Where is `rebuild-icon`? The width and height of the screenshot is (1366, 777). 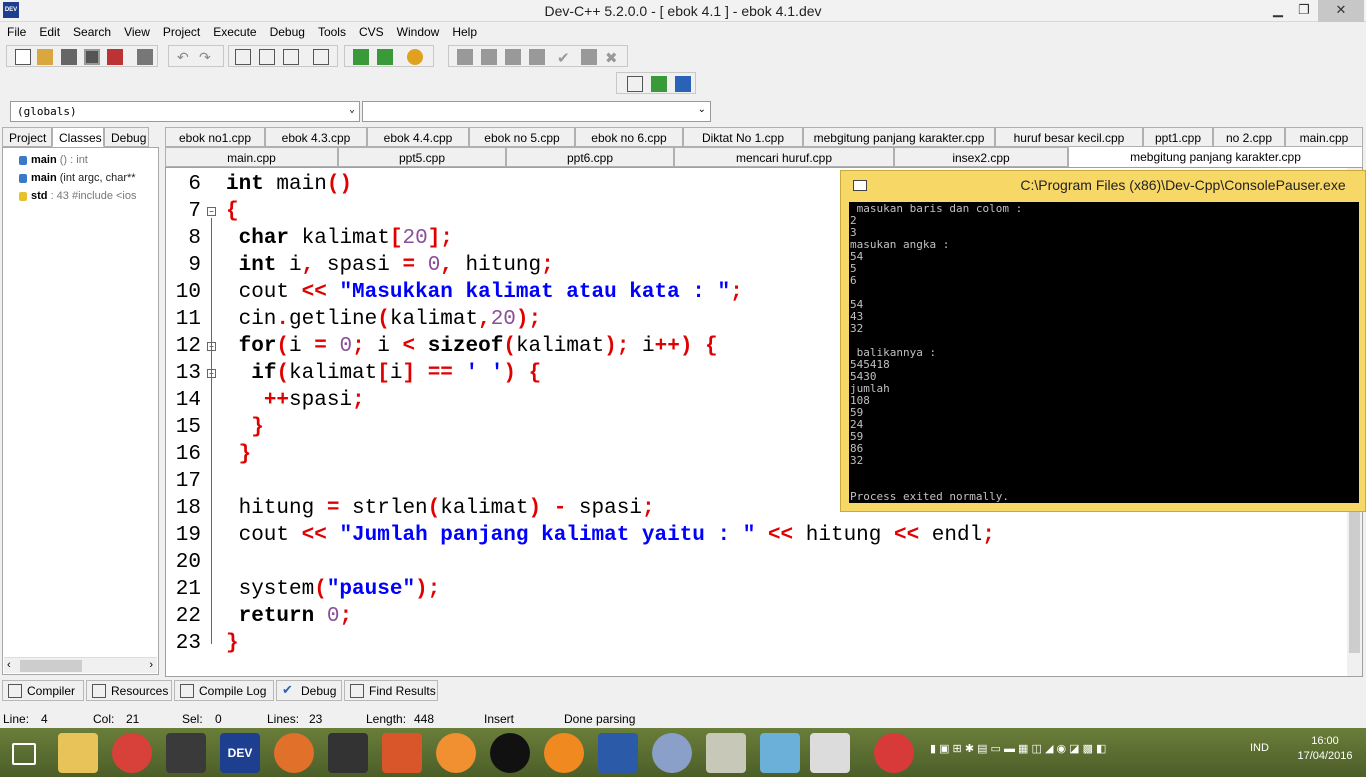
rebuild-icon is located at coordinates (537, 57).